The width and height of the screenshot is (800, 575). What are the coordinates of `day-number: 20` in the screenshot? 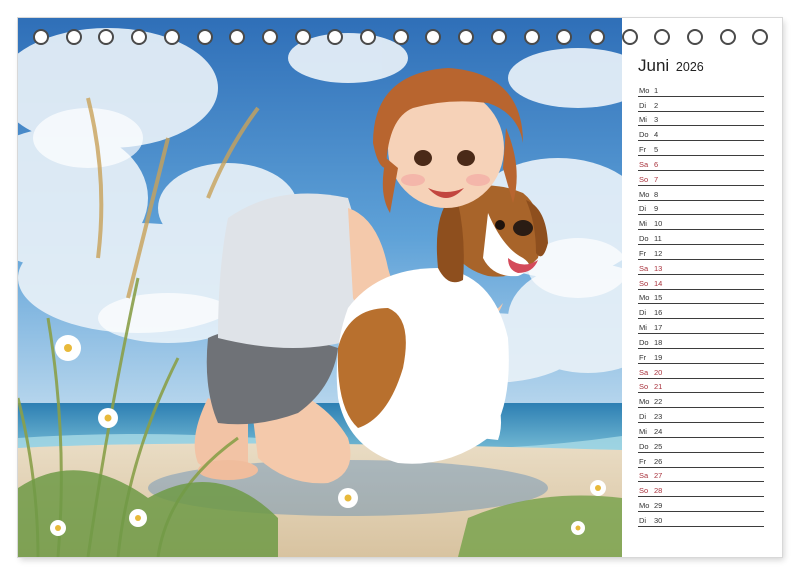 It's located at (658, 372).